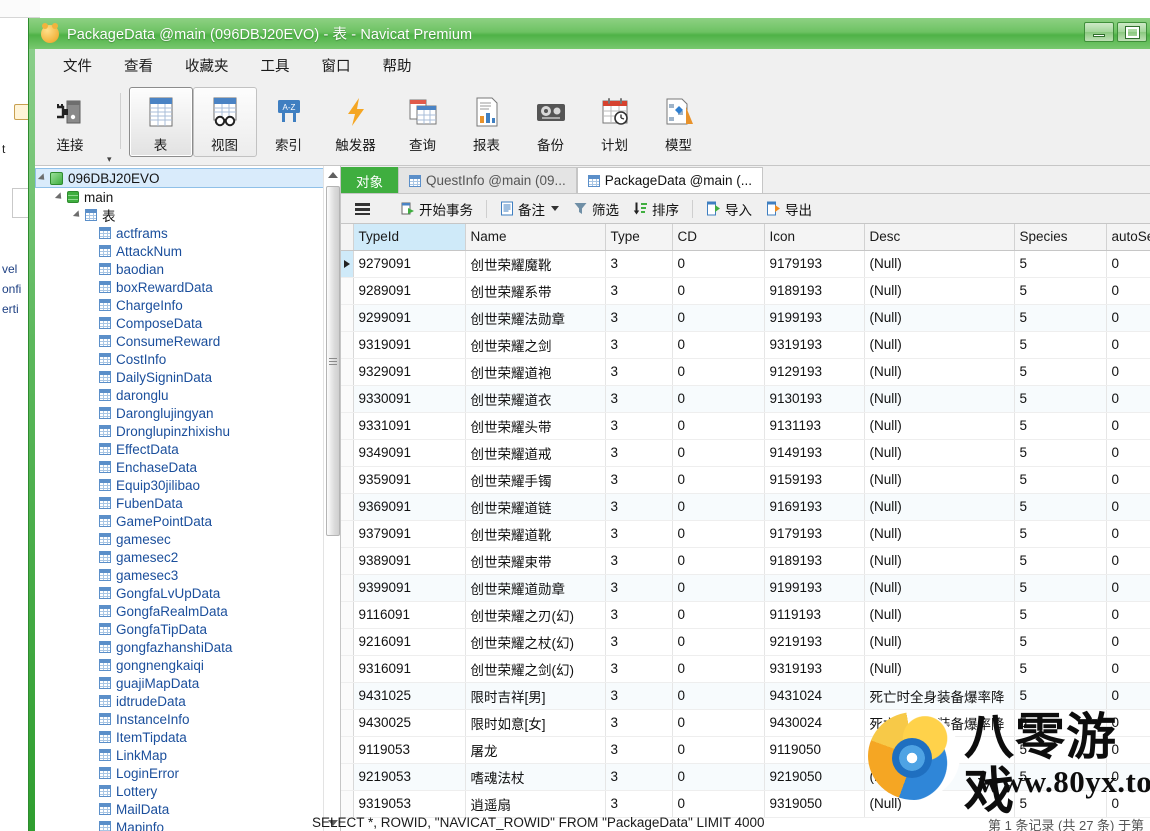 Image resolution: width=1150 pixels, height=831 pixels. I want to click on table-cell: 9219193, so click(814, 642).